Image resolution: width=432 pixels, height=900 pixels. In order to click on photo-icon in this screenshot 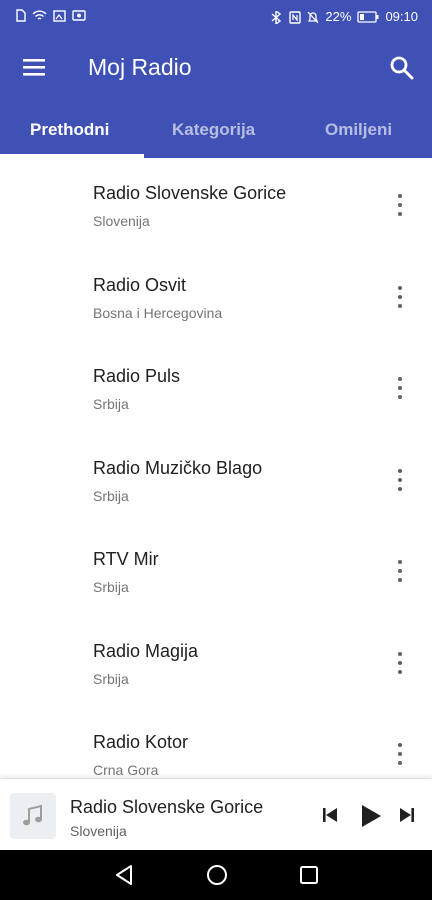, I will do `click(79, 15)`.